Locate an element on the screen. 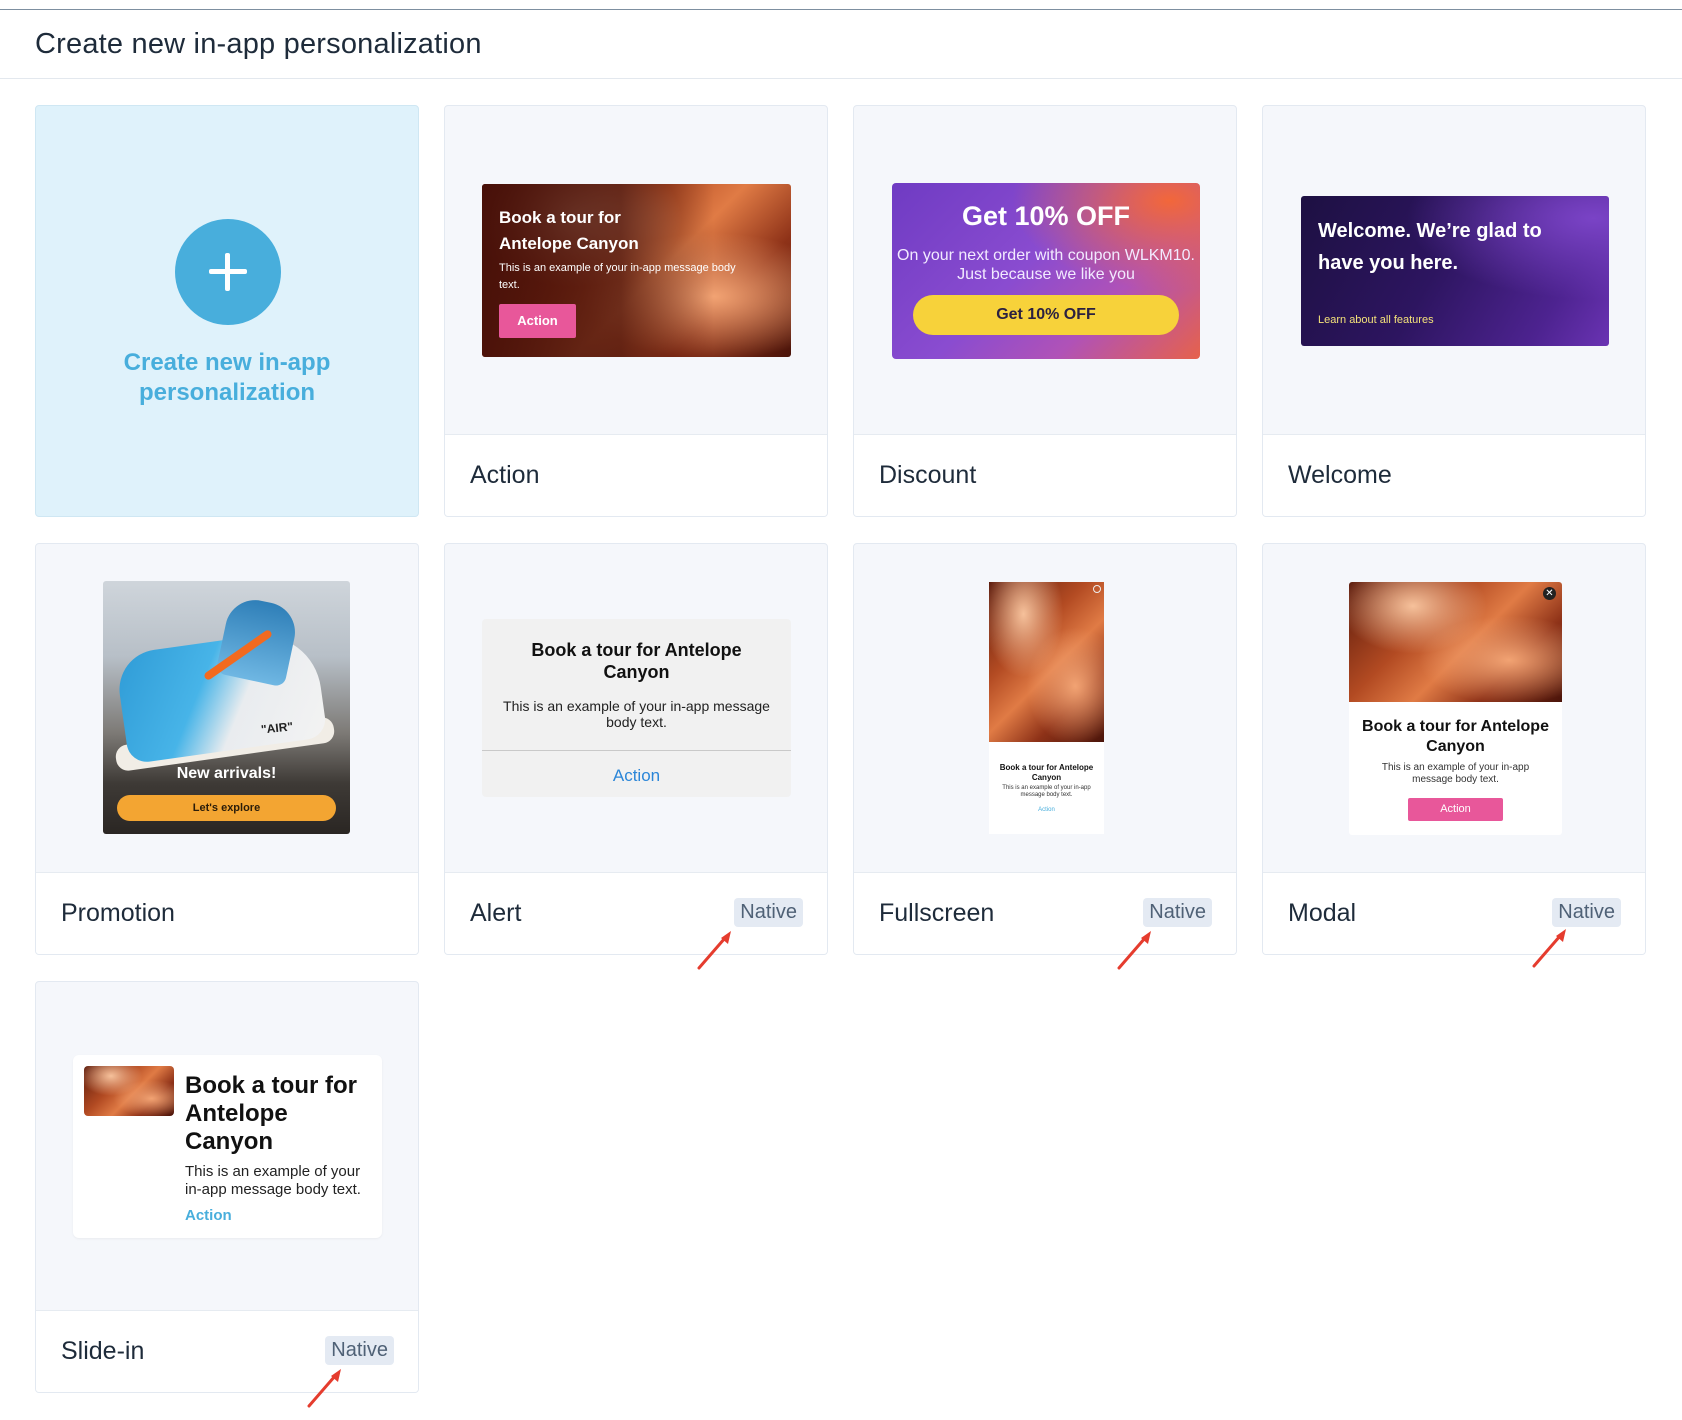 The height and width of the screenshot is (1420, 1682). page-header: Create new in-app personalization is located at coordinates (841, 44).